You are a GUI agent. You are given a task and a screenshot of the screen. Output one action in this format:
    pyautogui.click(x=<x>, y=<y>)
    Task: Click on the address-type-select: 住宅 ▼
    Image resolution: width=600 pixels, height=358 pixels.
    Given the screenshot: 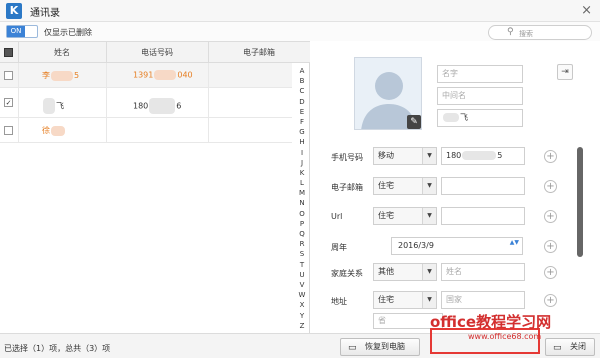 What is the action you would take?
    pyautogui.click(x=405, y=300)
    